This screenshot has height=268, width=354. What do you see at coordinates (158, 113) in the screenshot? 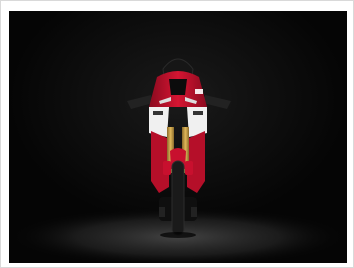
I see `left-decal` at bounding box center [158, 113].